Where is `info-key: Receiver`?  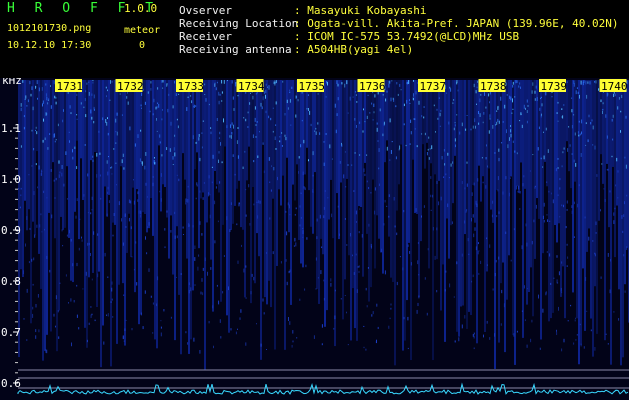 info-key: Receiver is located at coordinates (205, 36).